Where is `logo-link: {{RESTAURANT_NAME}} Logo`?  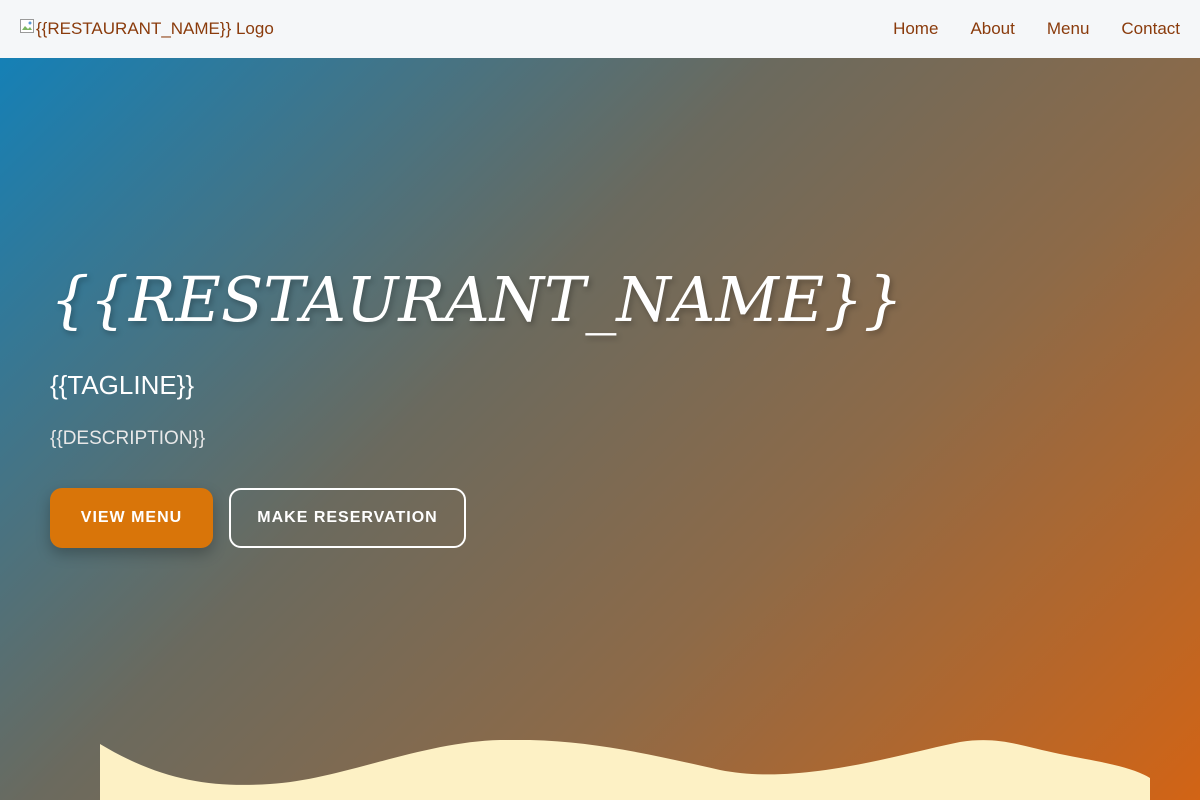 logo-link: {{RESTAURANT_NAME}} Logo is located at coordinates (147, 29).